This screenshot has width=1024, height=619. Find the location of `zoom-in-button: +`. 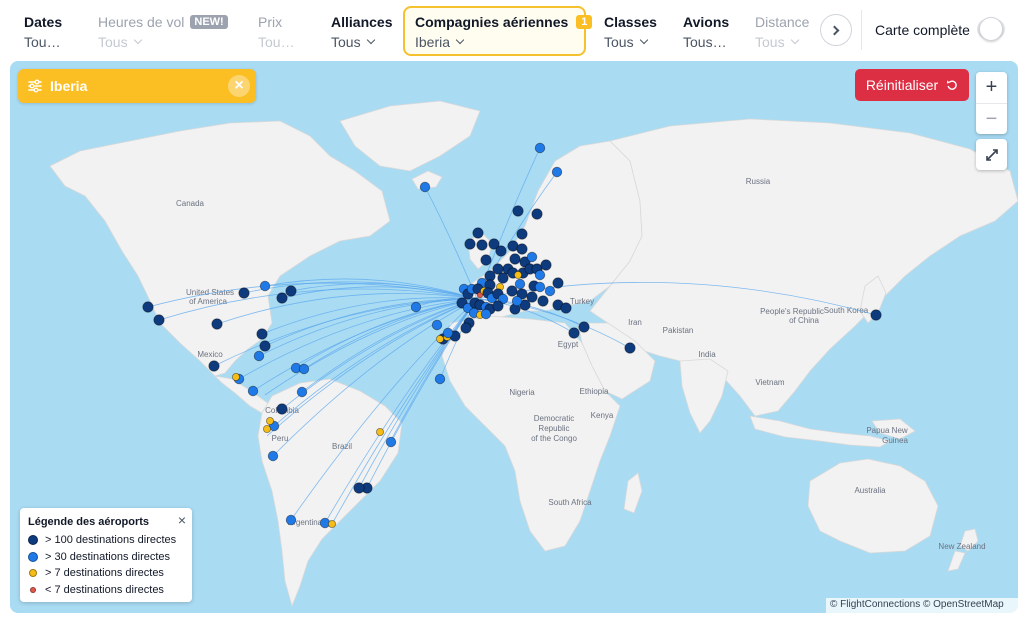

zoom-in-button: + is located at coordinates (991, 87).